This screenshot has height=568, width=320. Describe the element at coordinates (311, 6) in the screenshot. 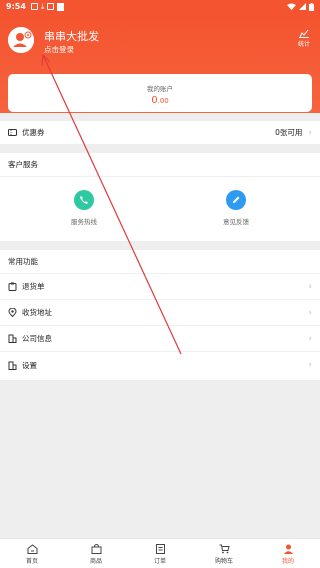

I see `battery-icon` at that location.